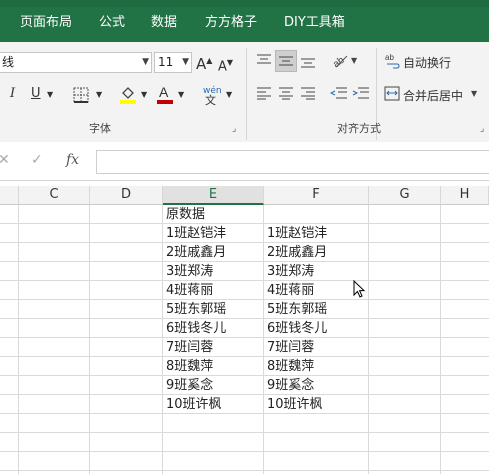 This screenshot has height=474, width=489. Describe the element at coordinates (213, 252) in the screenshot. I see `cell-e: 2班戚鑫月` at that location.